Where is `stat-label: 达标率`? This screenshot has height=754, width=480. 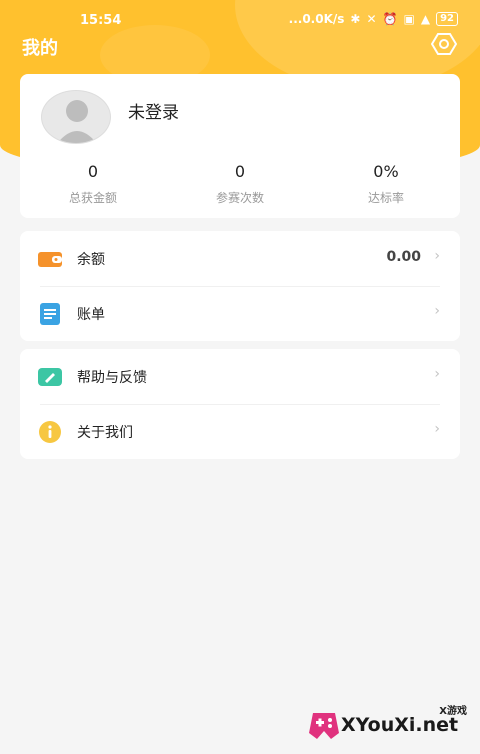
stat-label: 达标率 is located at coordinates (385, 198).